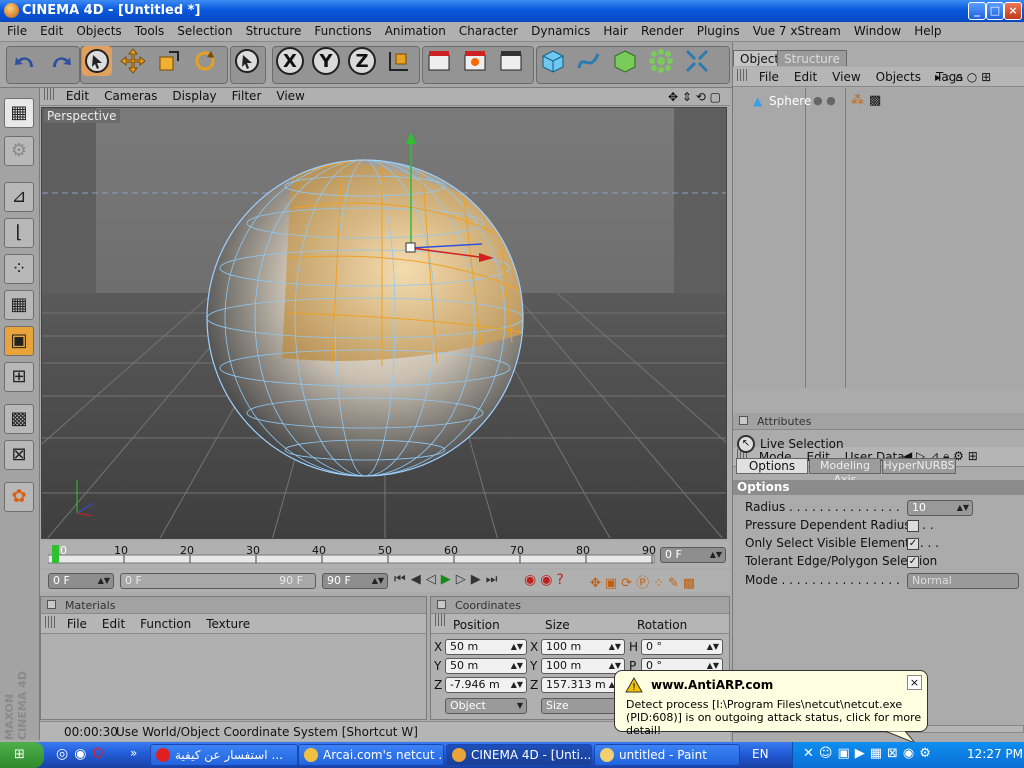 Image resolution: width=1024 pixels, height=768 pixels. Describe the element at coordinates (760, 754) in the screenshot. I see `language-indicator: EN` at that location.